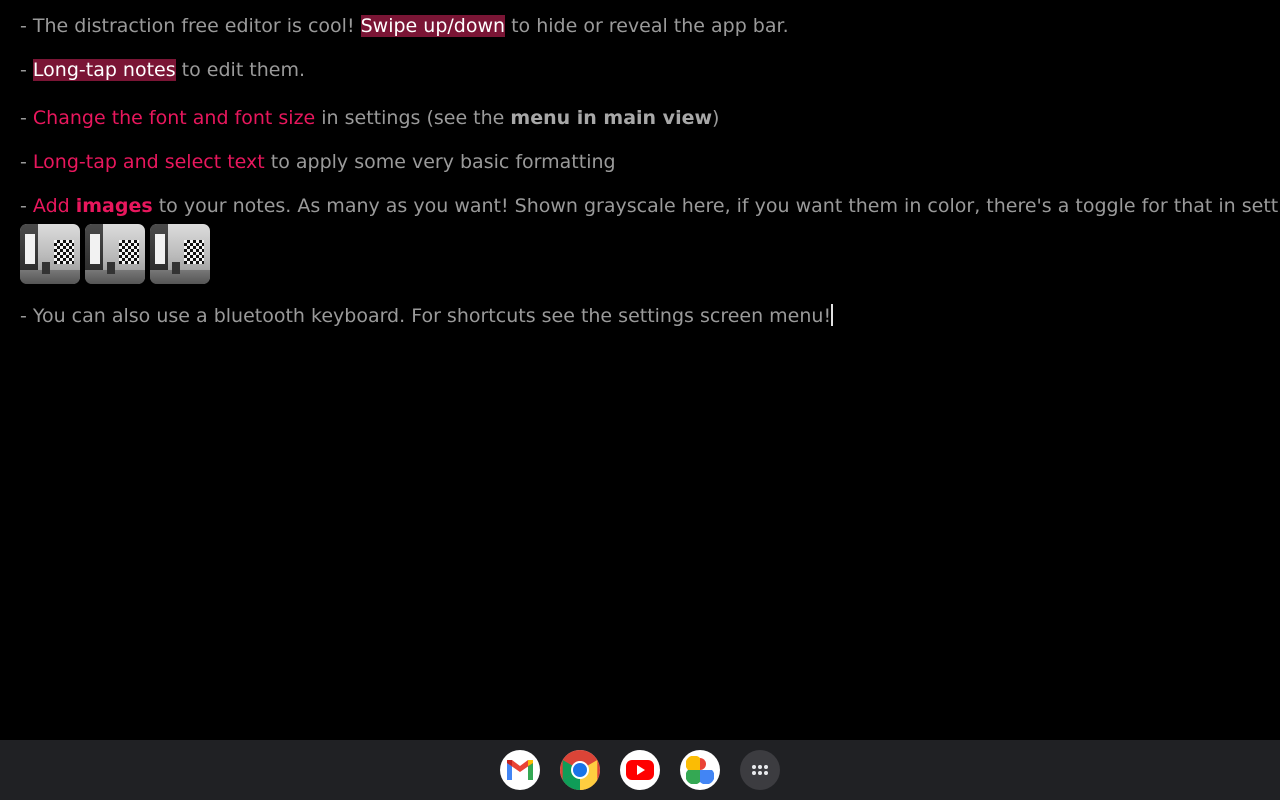 This screenshot has height=800, width=1280. I want to click on photos-icon, so click(700, 770).